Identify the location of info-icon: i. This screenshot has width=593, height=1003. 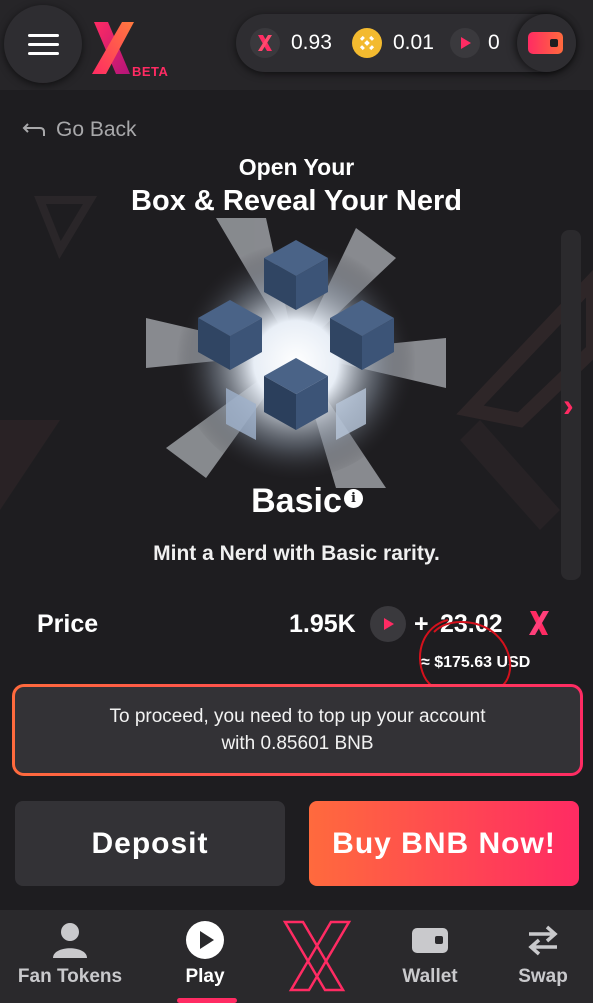
(353, 498).